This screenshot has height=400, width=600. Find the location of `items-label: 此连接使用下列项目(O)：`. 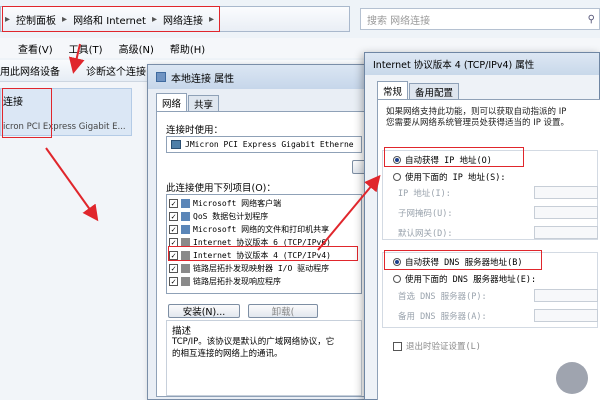

items-label: 此连接使用下列项目(O)： is located at coordinates (221, 188).